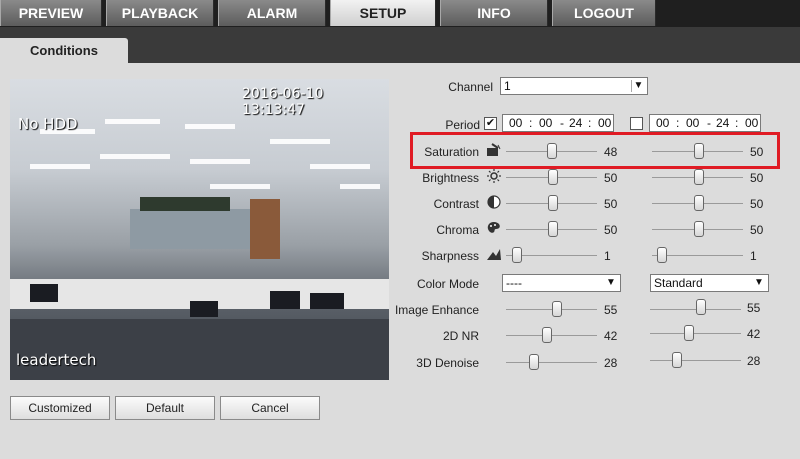 The width and height of the screenshot is (800, 459). I want to click on period-left-end-minute: 00, so click(604, 123).